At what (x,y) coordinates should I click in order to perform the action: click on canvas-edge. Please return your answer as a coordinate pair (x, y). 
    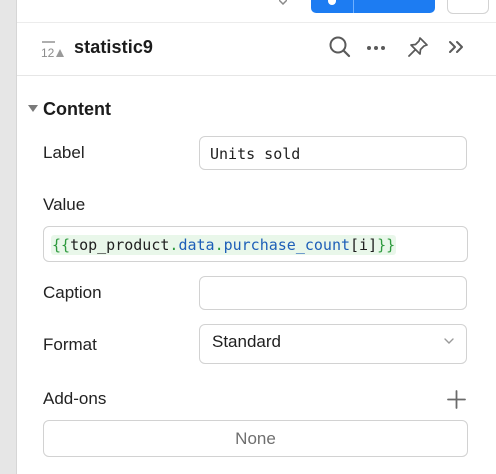
    Looking at the image, I should click on (8, 237).